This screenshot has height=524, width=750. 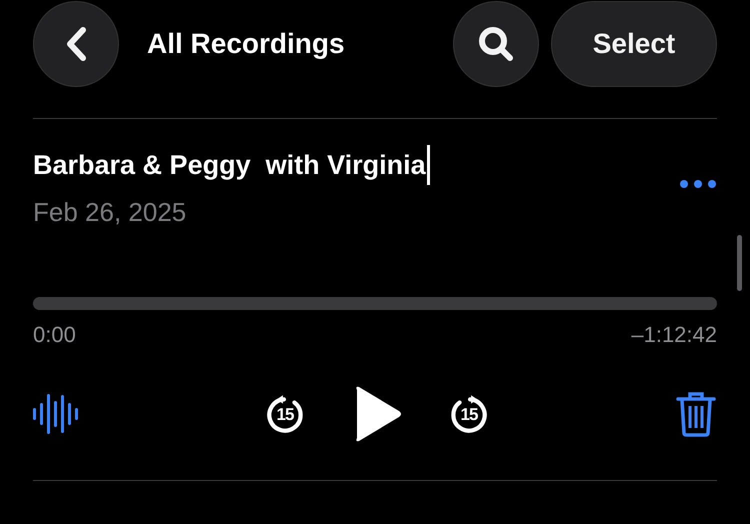 I want to click on header-title: All Recordings, so click(x=246, y=44).